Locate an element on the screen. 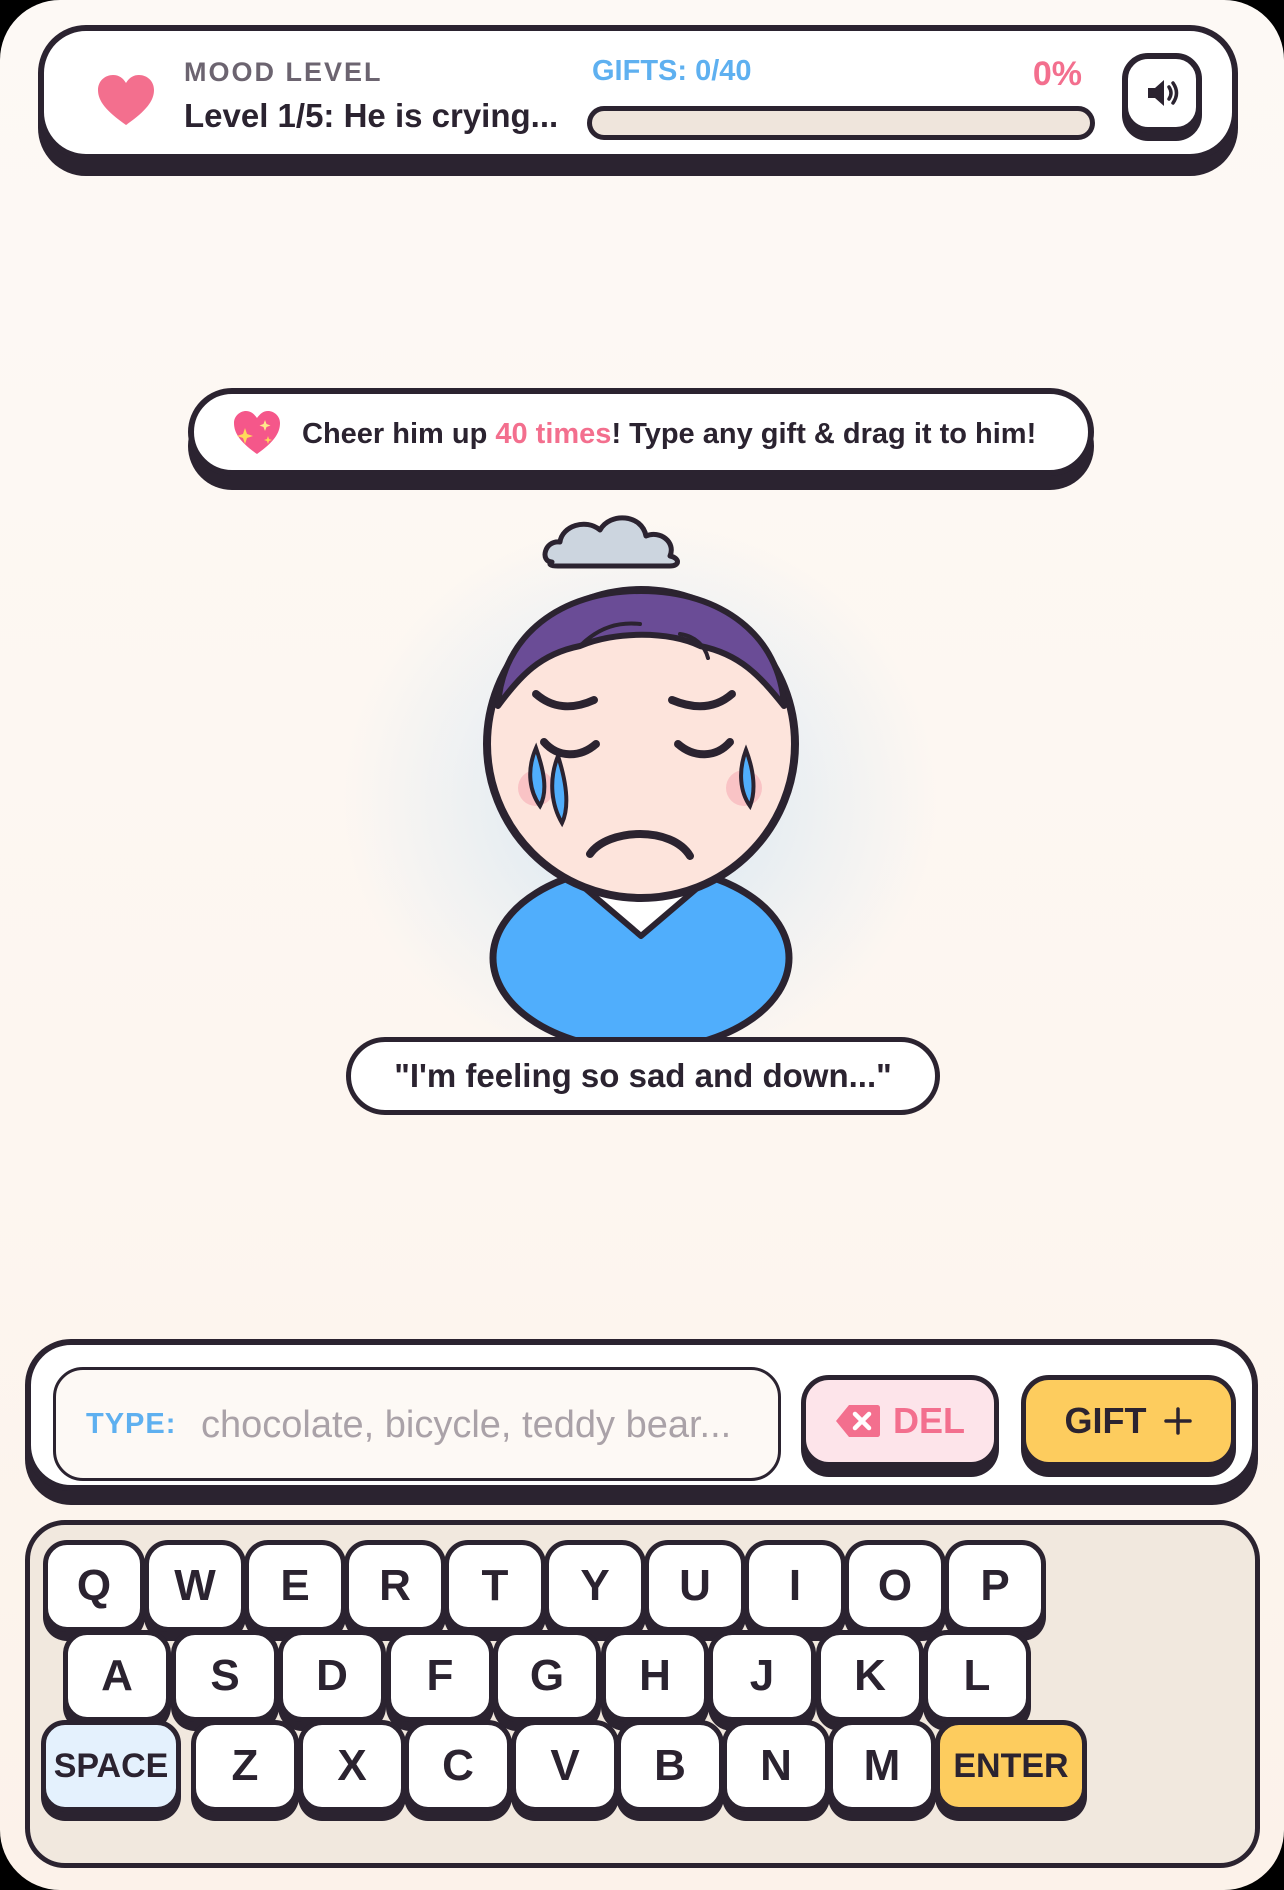  delete-label: DEL is located at coordinates (929, 1420).